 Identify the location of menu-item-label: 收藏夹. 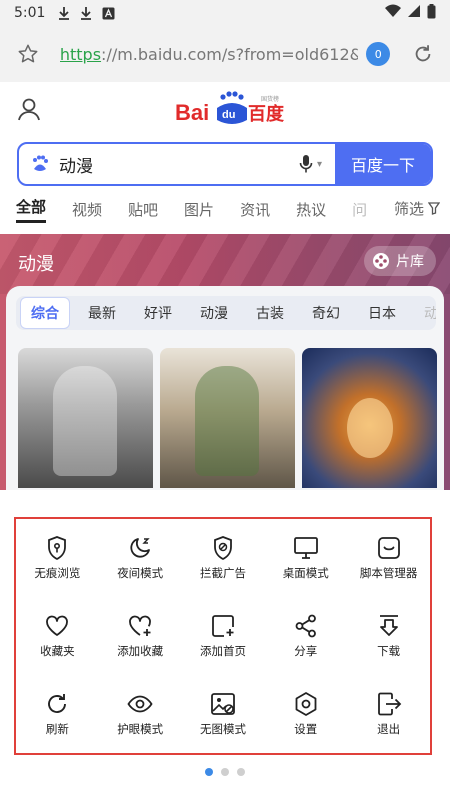
(57, 651).